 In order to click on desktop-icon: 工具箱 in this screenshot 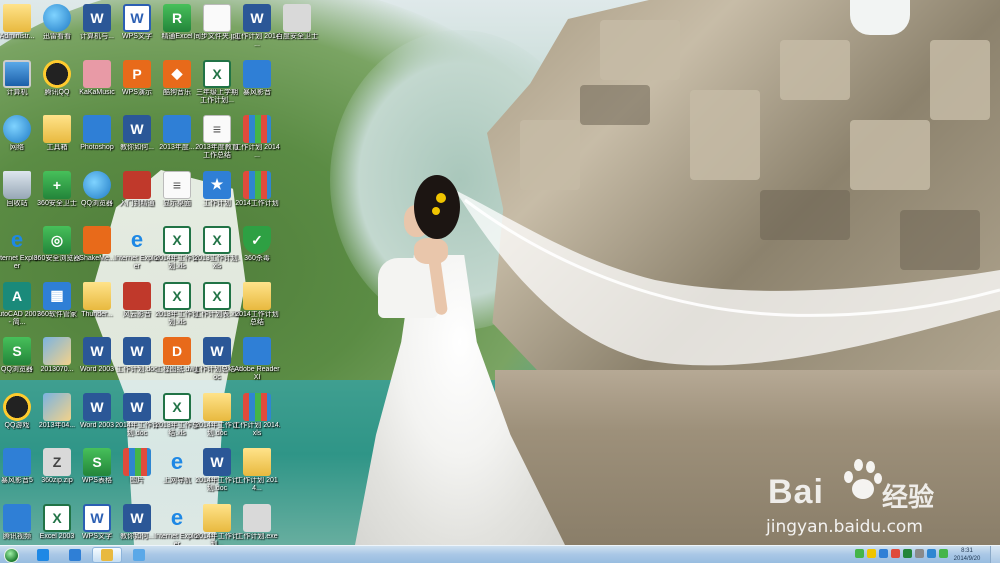, I will do `click(57, 143)`.